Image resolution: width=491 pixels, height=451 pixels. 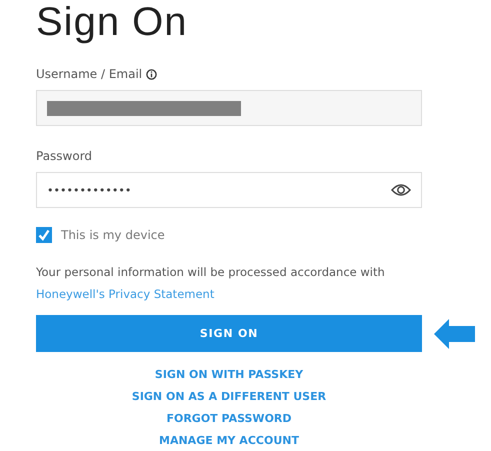 What do you see at coordinates (229, 419) in the screenshot?
I see `text-link: FORGOT PASSWORD` at bounding box center [229, 419].